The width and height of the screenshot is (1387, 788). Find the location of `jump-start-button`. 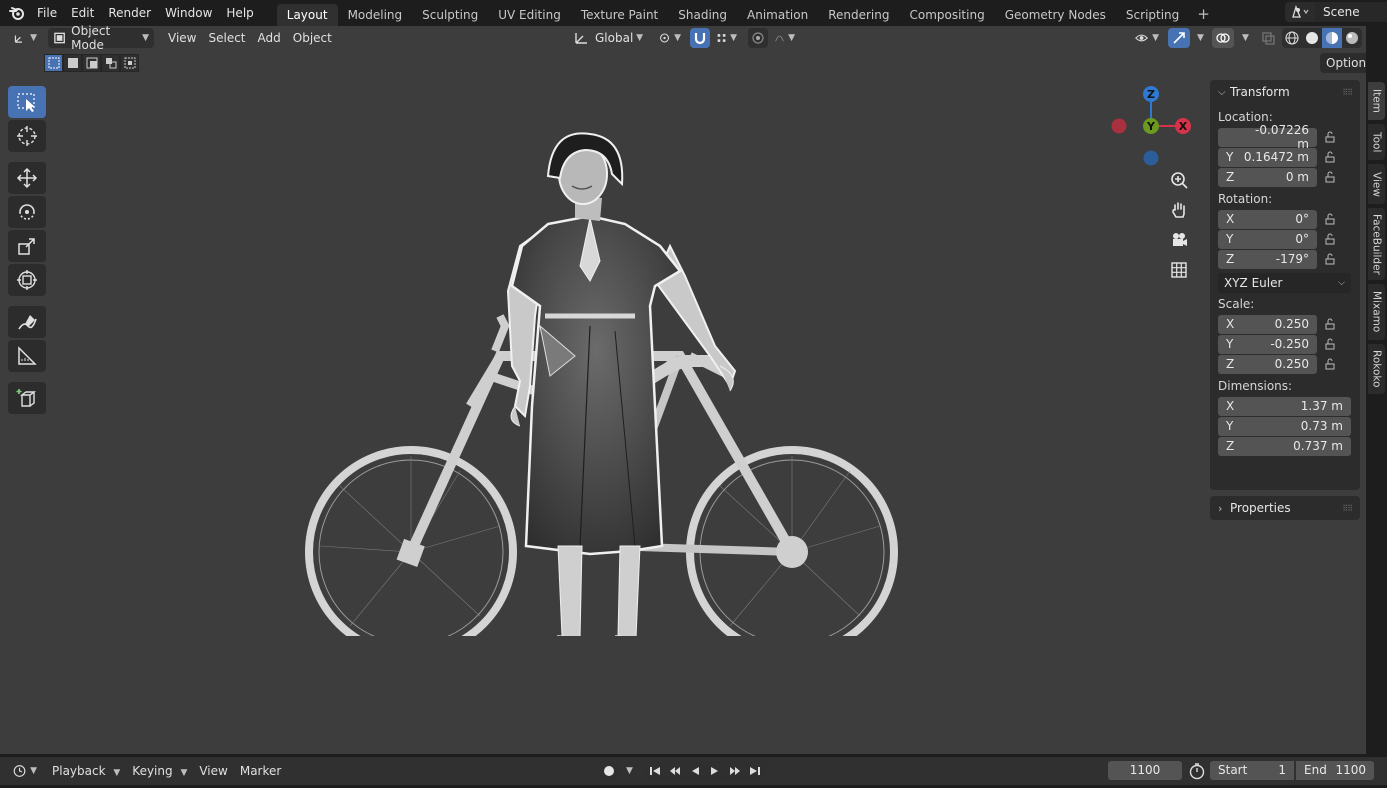

jump-start-button is located at coordinates (656, 771).